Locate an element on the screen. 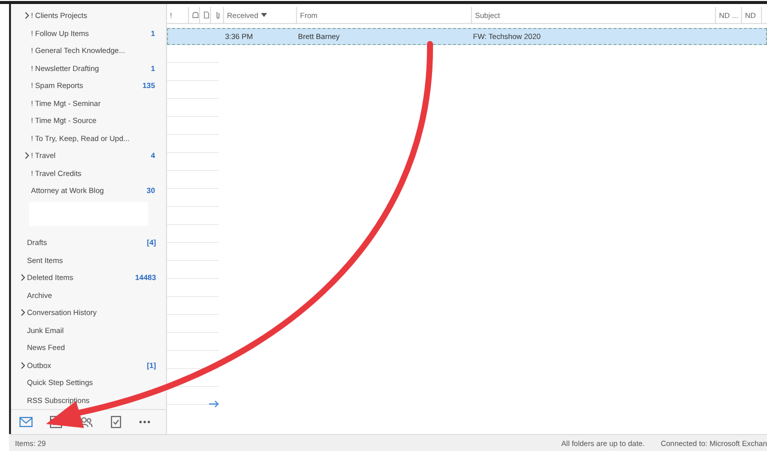 This screenshot has width=767, height=451. bell-icon is located at coordinates (195, 15).